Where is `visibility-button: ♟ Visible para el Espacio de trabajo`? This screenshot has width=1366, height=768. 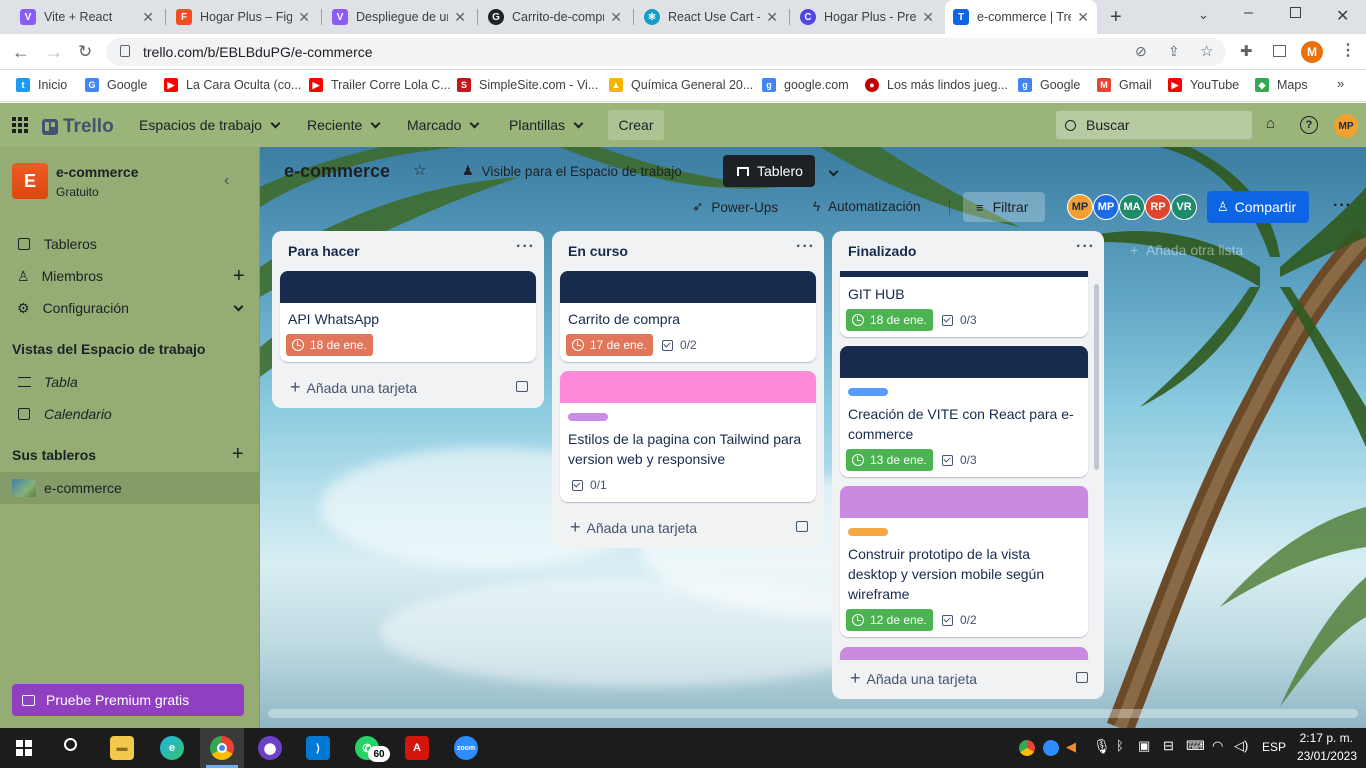 visibility-button: ♟ Visible para el Espacio de trabajo is located at coordinates (572, 171).